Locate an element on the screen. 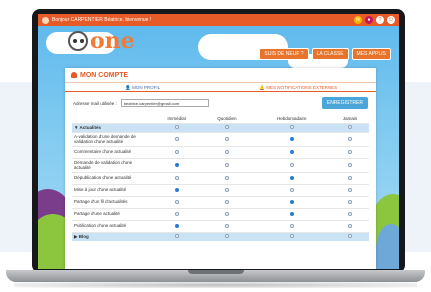 This screenshot has width=431, height=292. row-label: Publication d'une actualité is located at coordinates (112, 225).